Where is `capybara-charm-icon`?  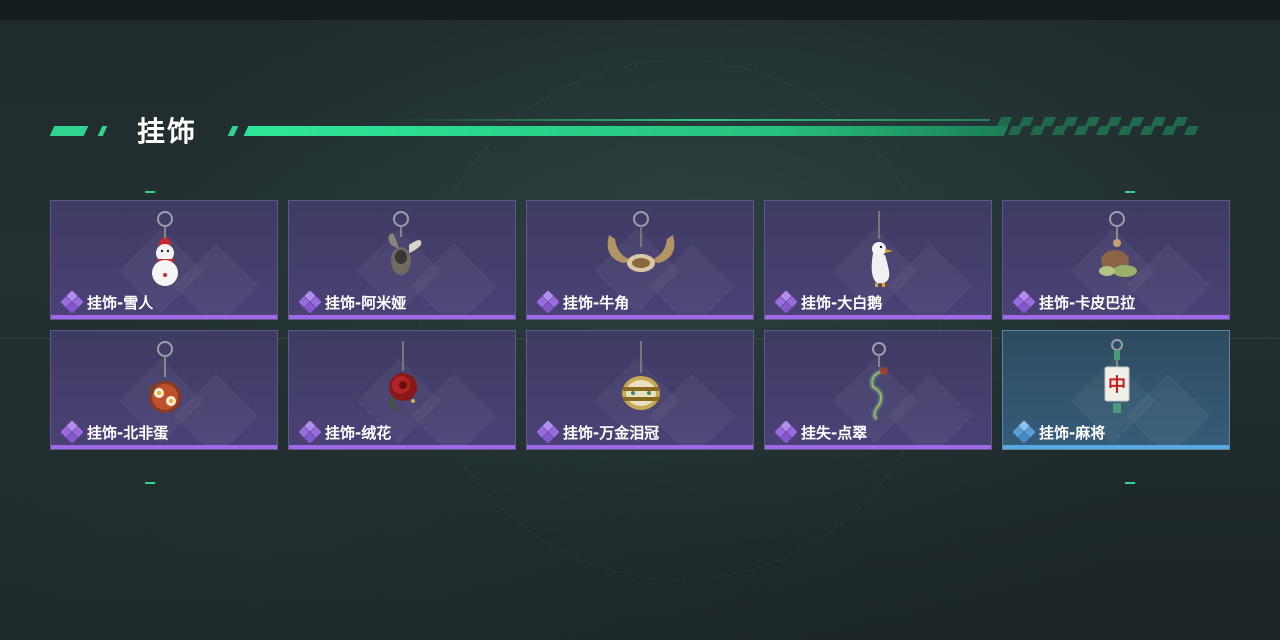
capybara-charm-icon is located at coordinates (1118, 244).